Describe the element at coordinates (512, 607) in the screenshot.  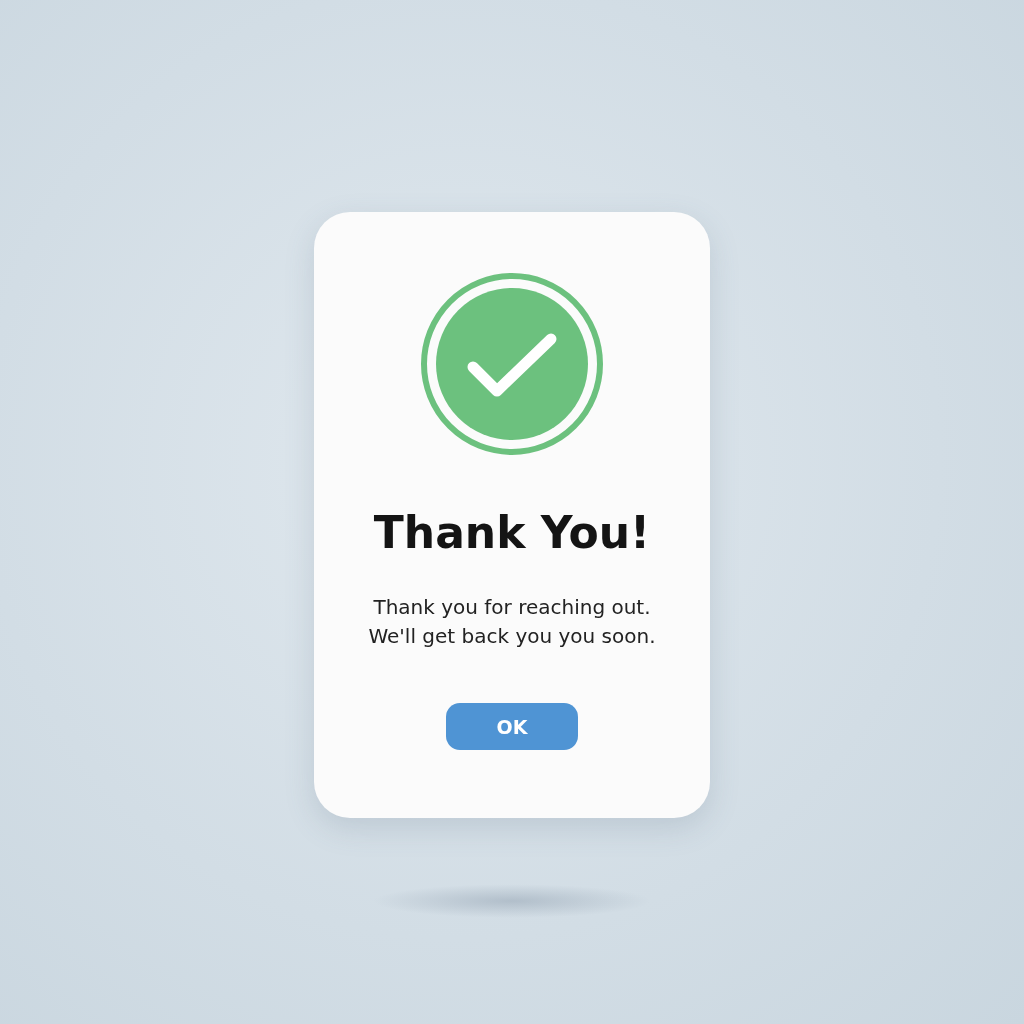
I see `message-text: Thank you for reaching out.` at that location.